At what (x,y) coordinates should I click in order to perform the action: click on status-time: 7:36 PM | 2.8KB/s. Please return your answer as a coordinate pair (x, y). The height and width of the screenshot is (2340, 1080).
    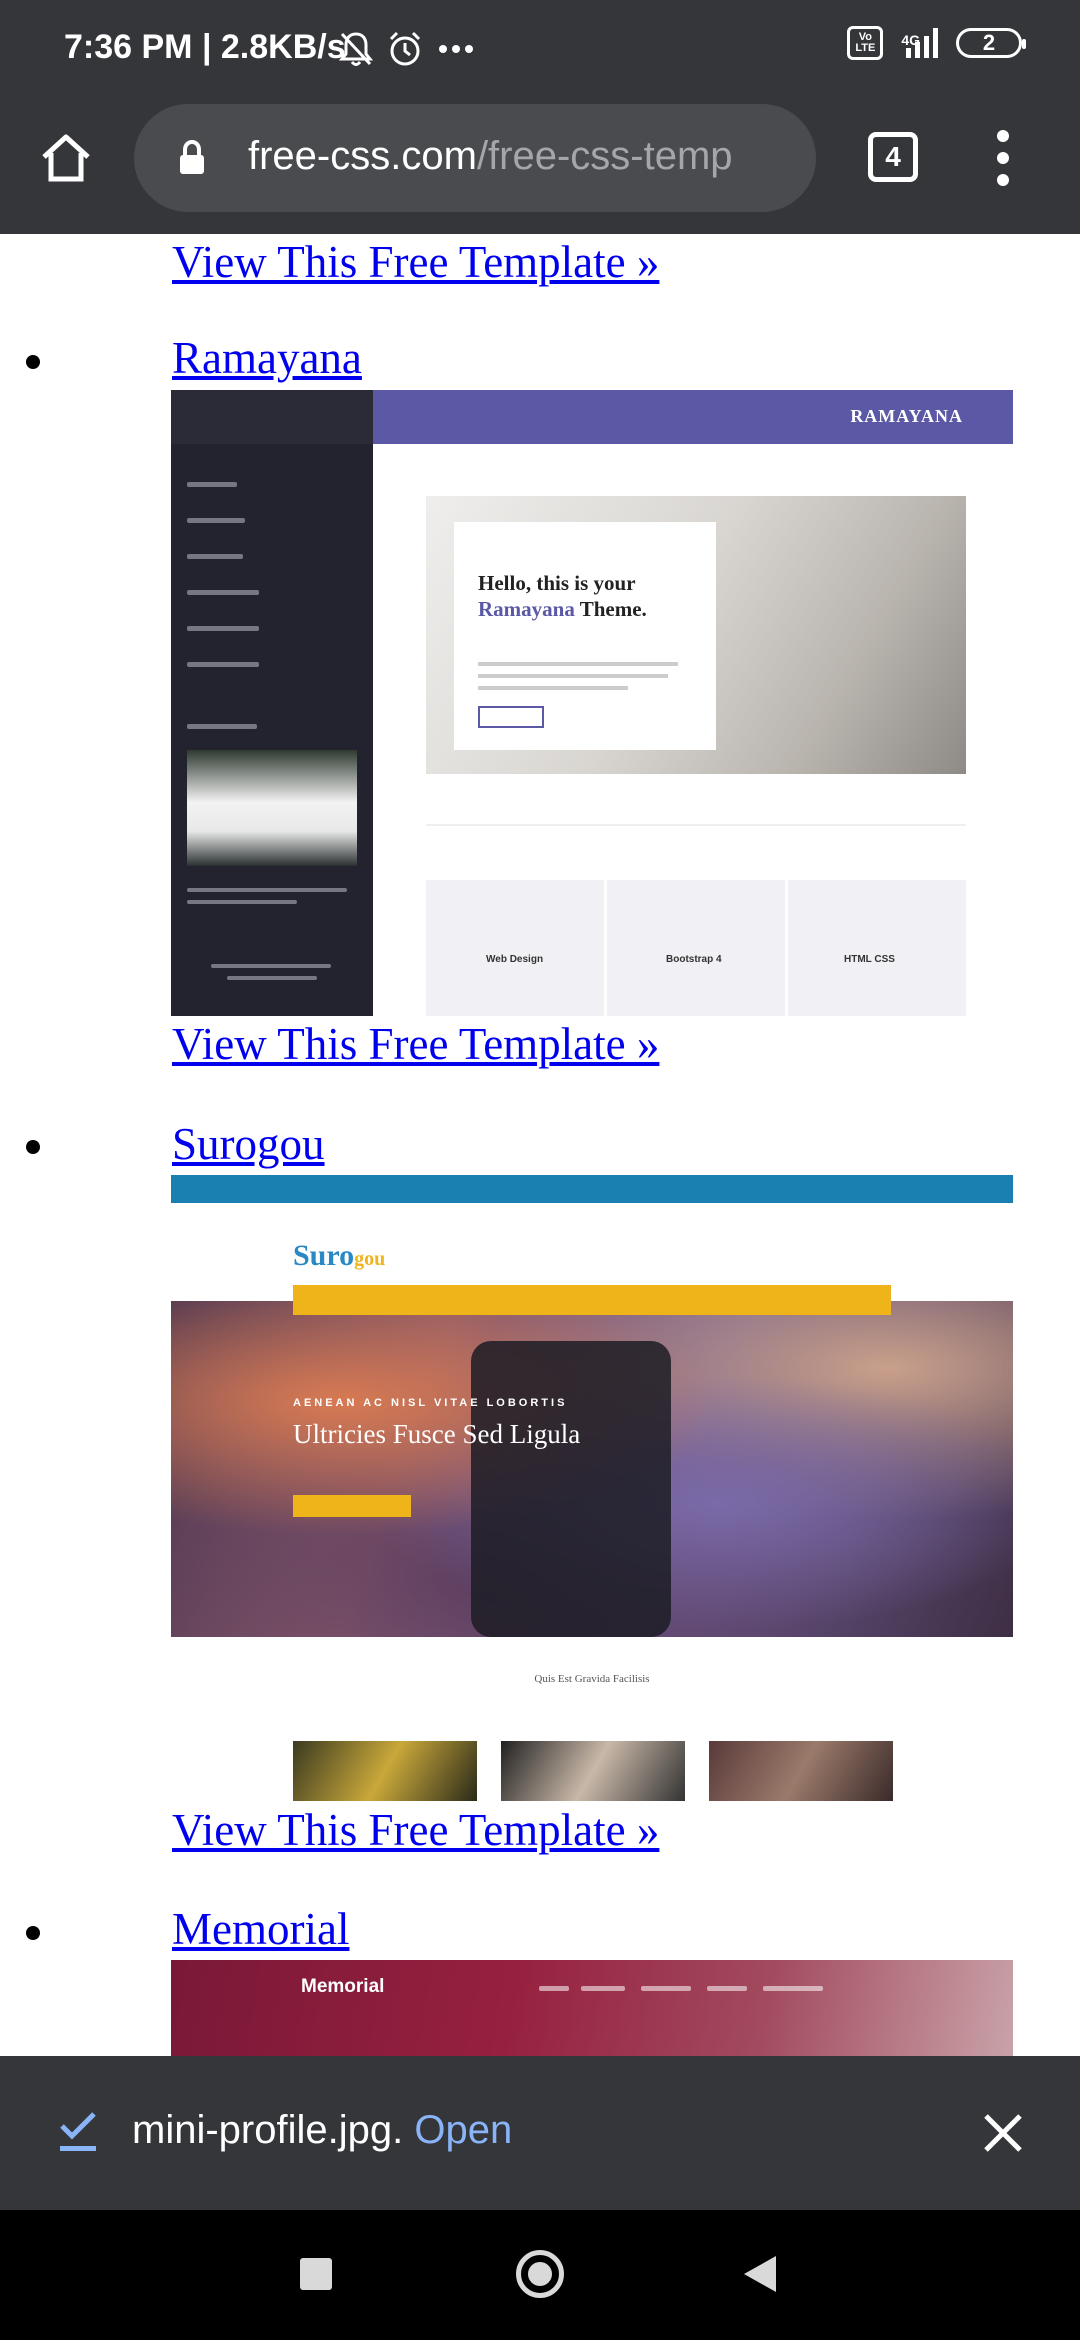
    Looking at the image, I should click on (205, 47).